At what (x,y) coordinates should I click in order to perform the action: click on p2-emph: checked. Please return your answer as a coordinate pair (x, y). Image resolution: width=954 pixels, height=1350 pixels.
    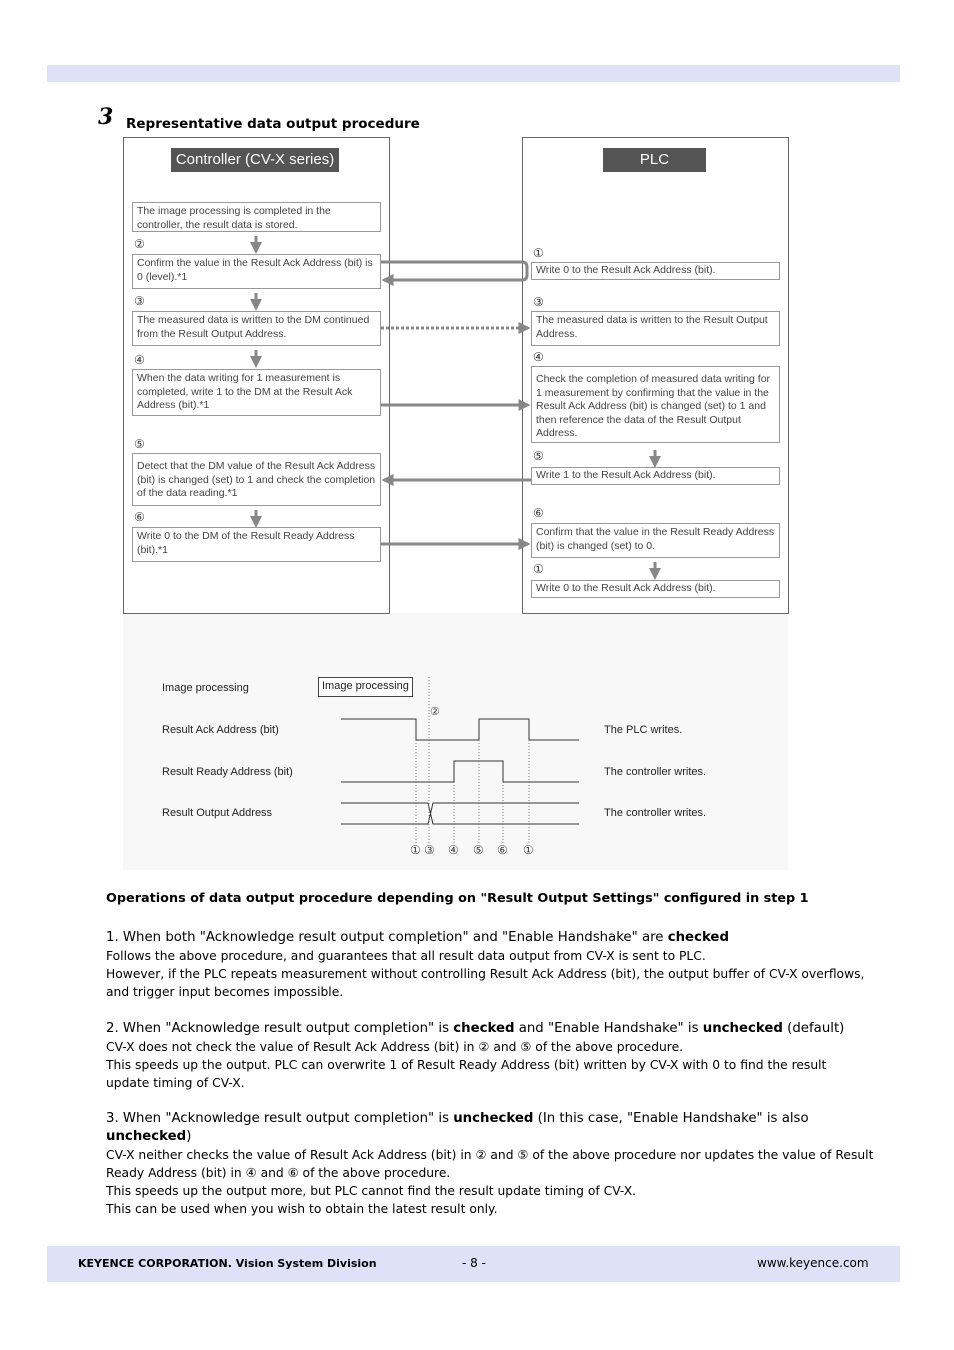
    Looking at the image, I should click on (484, 1028).